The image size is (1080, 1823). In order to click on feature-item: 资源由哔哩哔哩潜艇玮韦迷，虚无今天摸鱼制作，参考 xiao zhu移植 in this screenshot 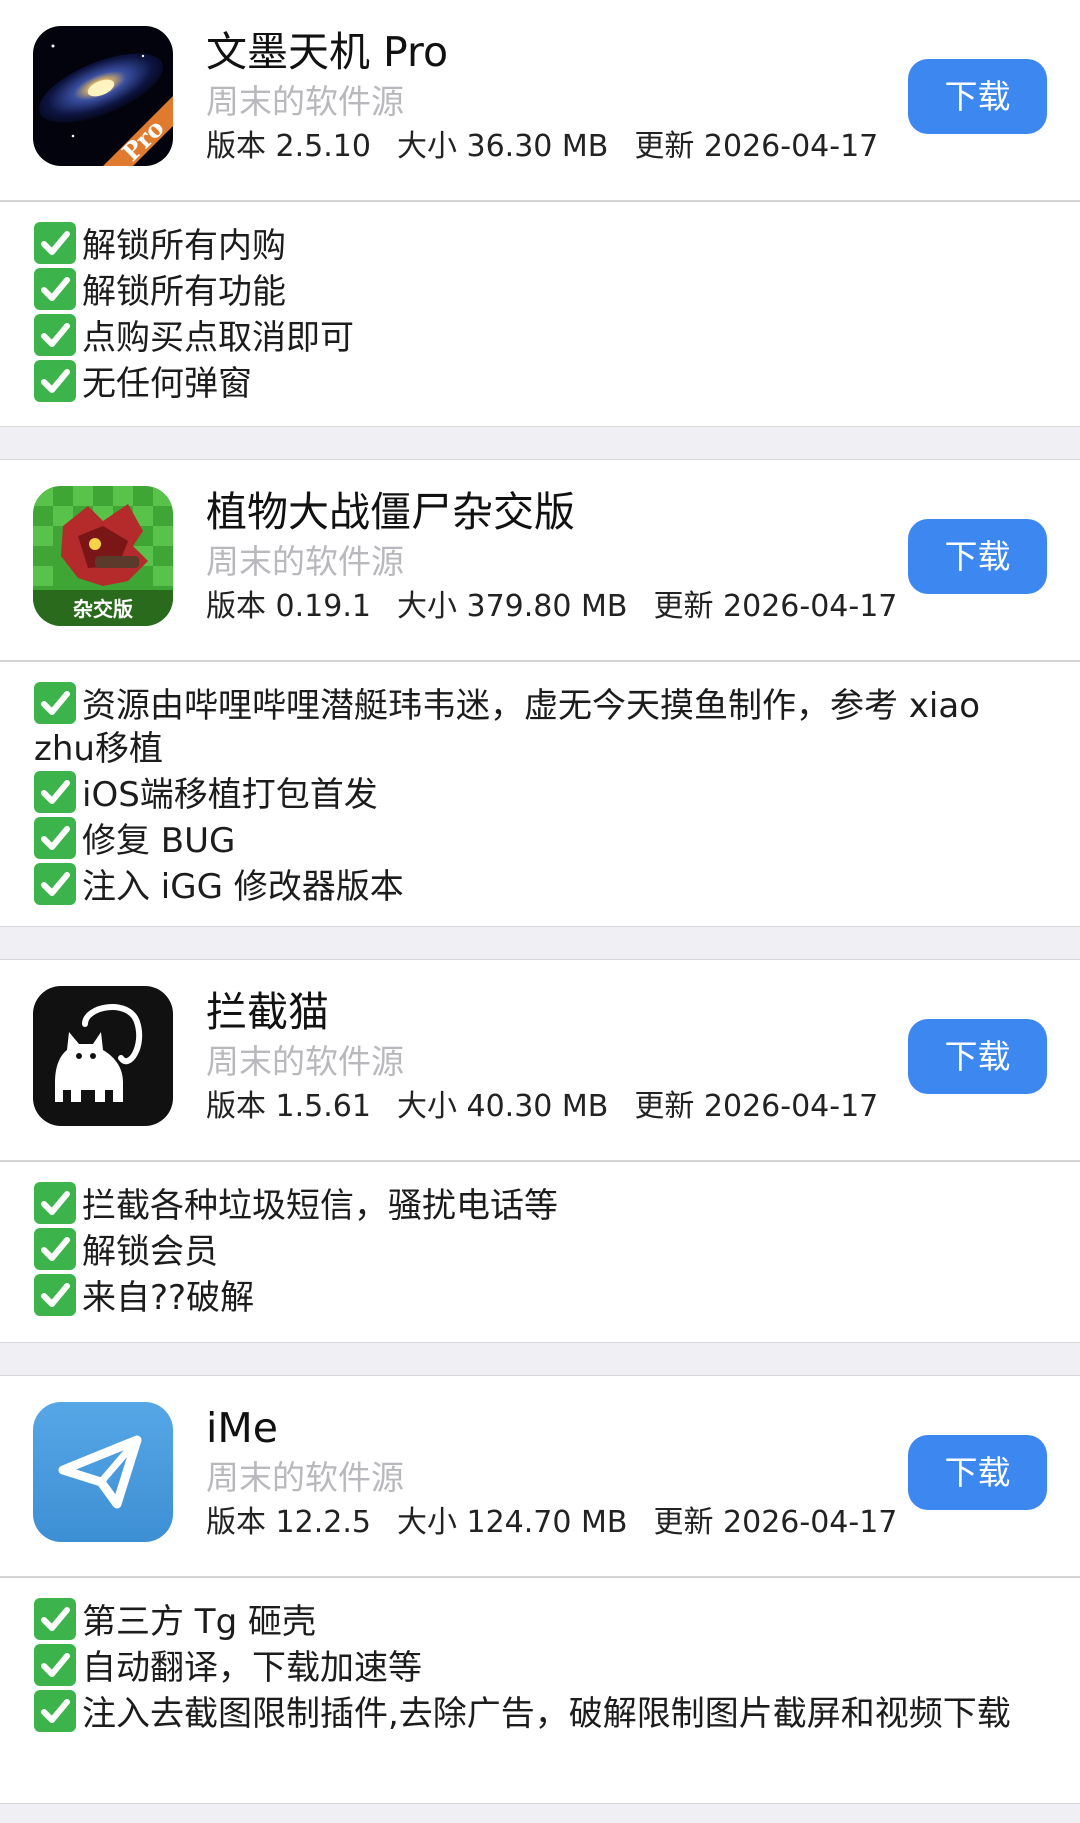, I will do `click(539, 726)`.